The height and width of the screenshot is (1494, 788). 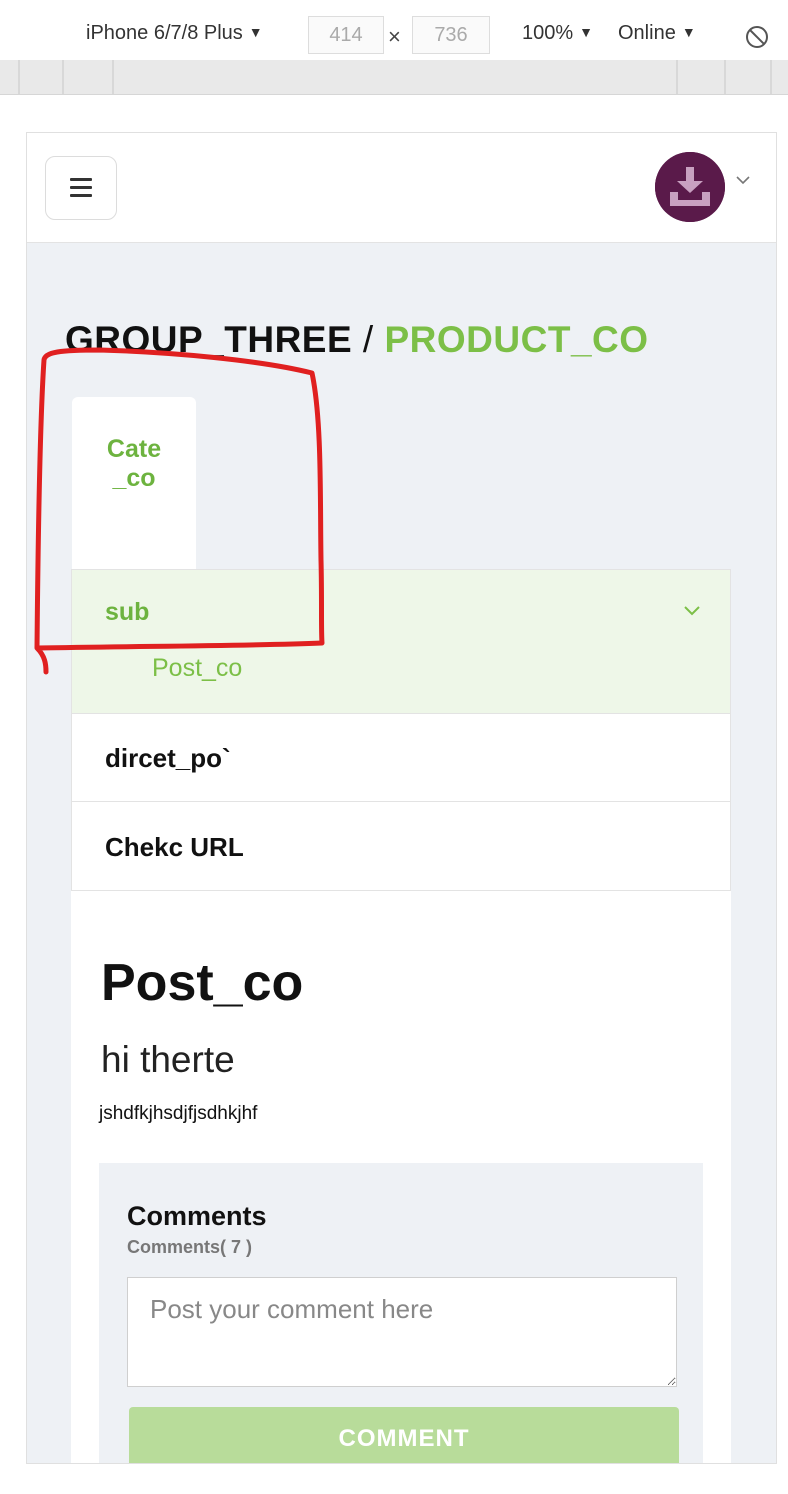 I want to click on app-header, so click(x=401, y=188).